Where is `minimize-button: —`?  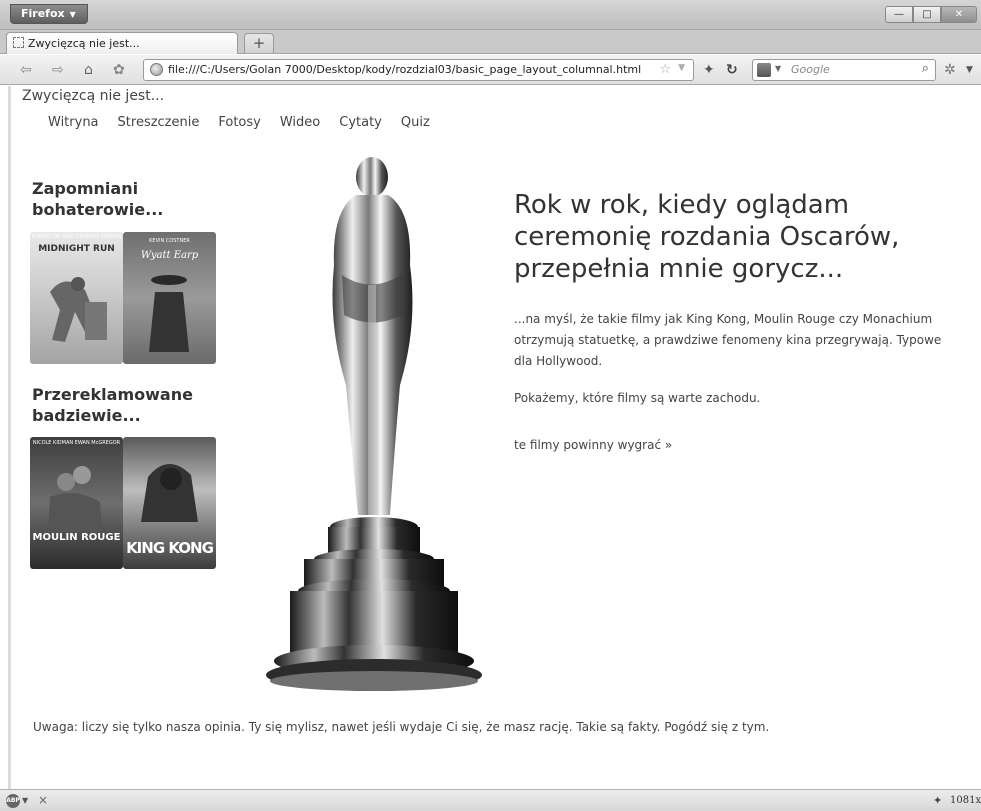
minimize-button: — is located at coordinates (899, 14).